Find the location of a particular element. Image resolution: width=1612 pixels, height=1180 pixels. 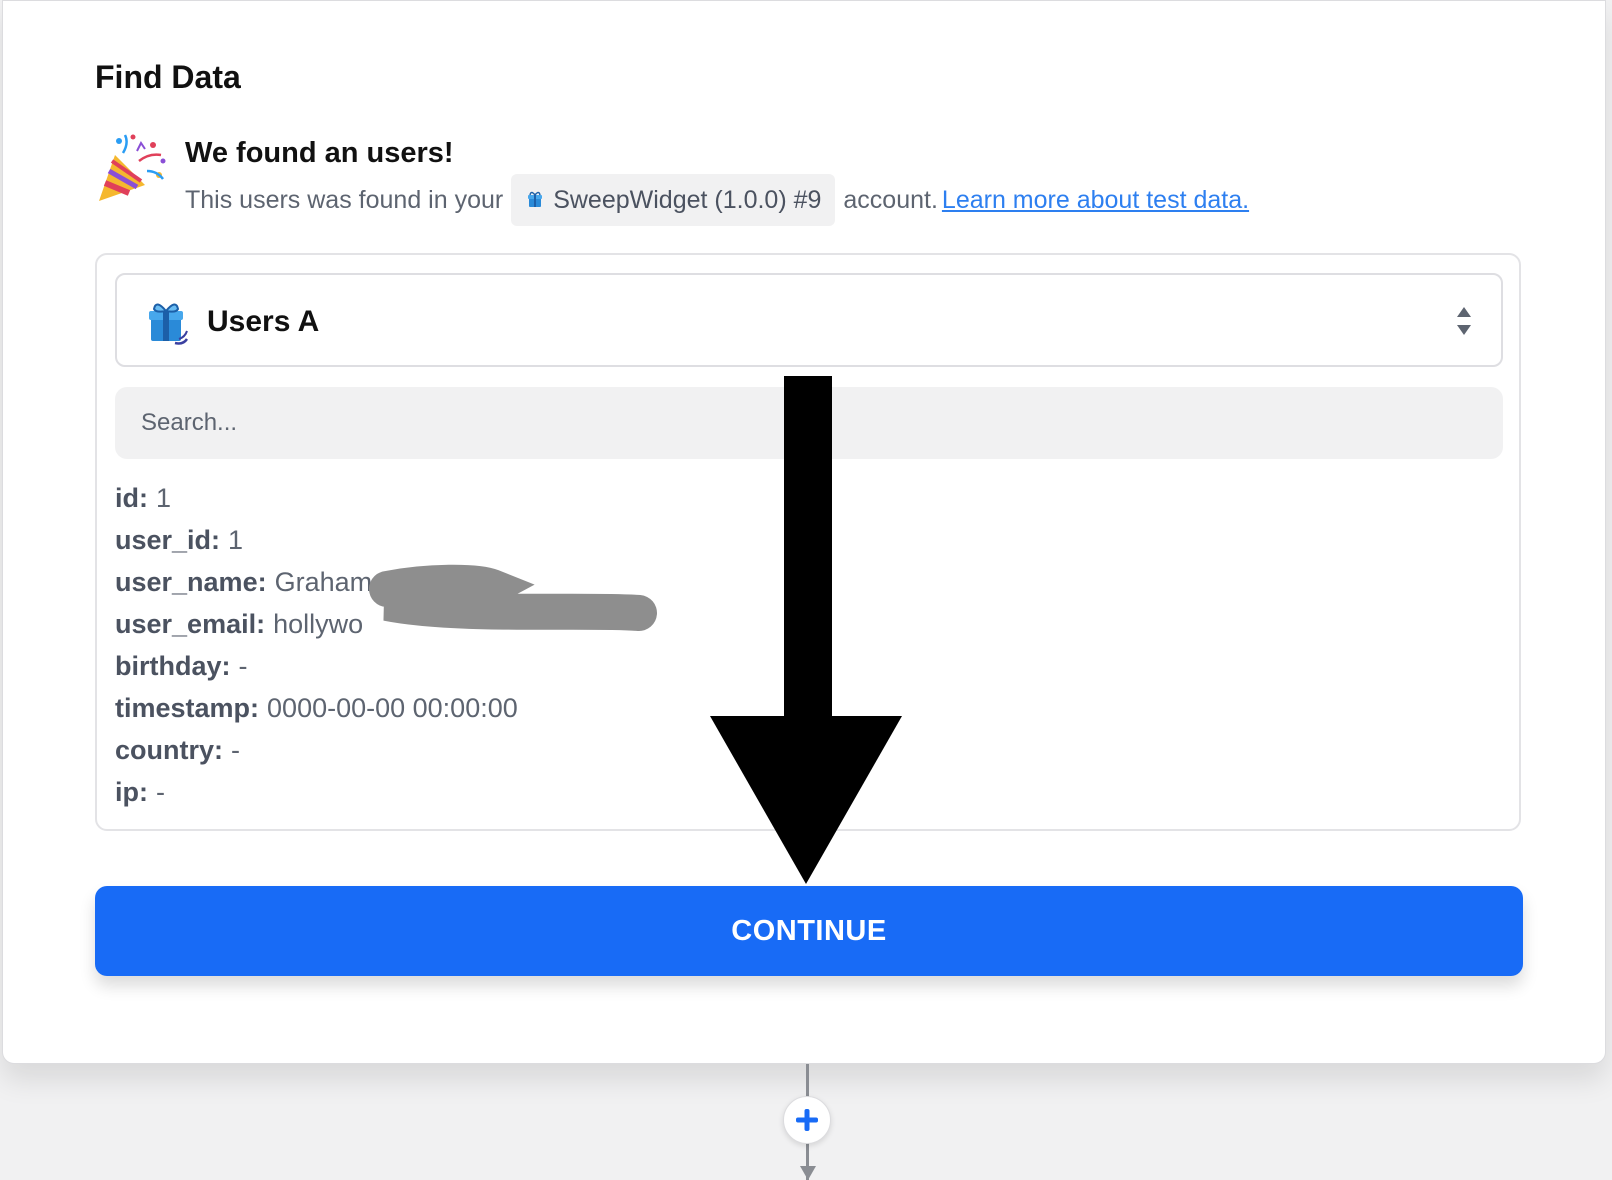

sweepwidget-icon is located at coordinates (535, 199).